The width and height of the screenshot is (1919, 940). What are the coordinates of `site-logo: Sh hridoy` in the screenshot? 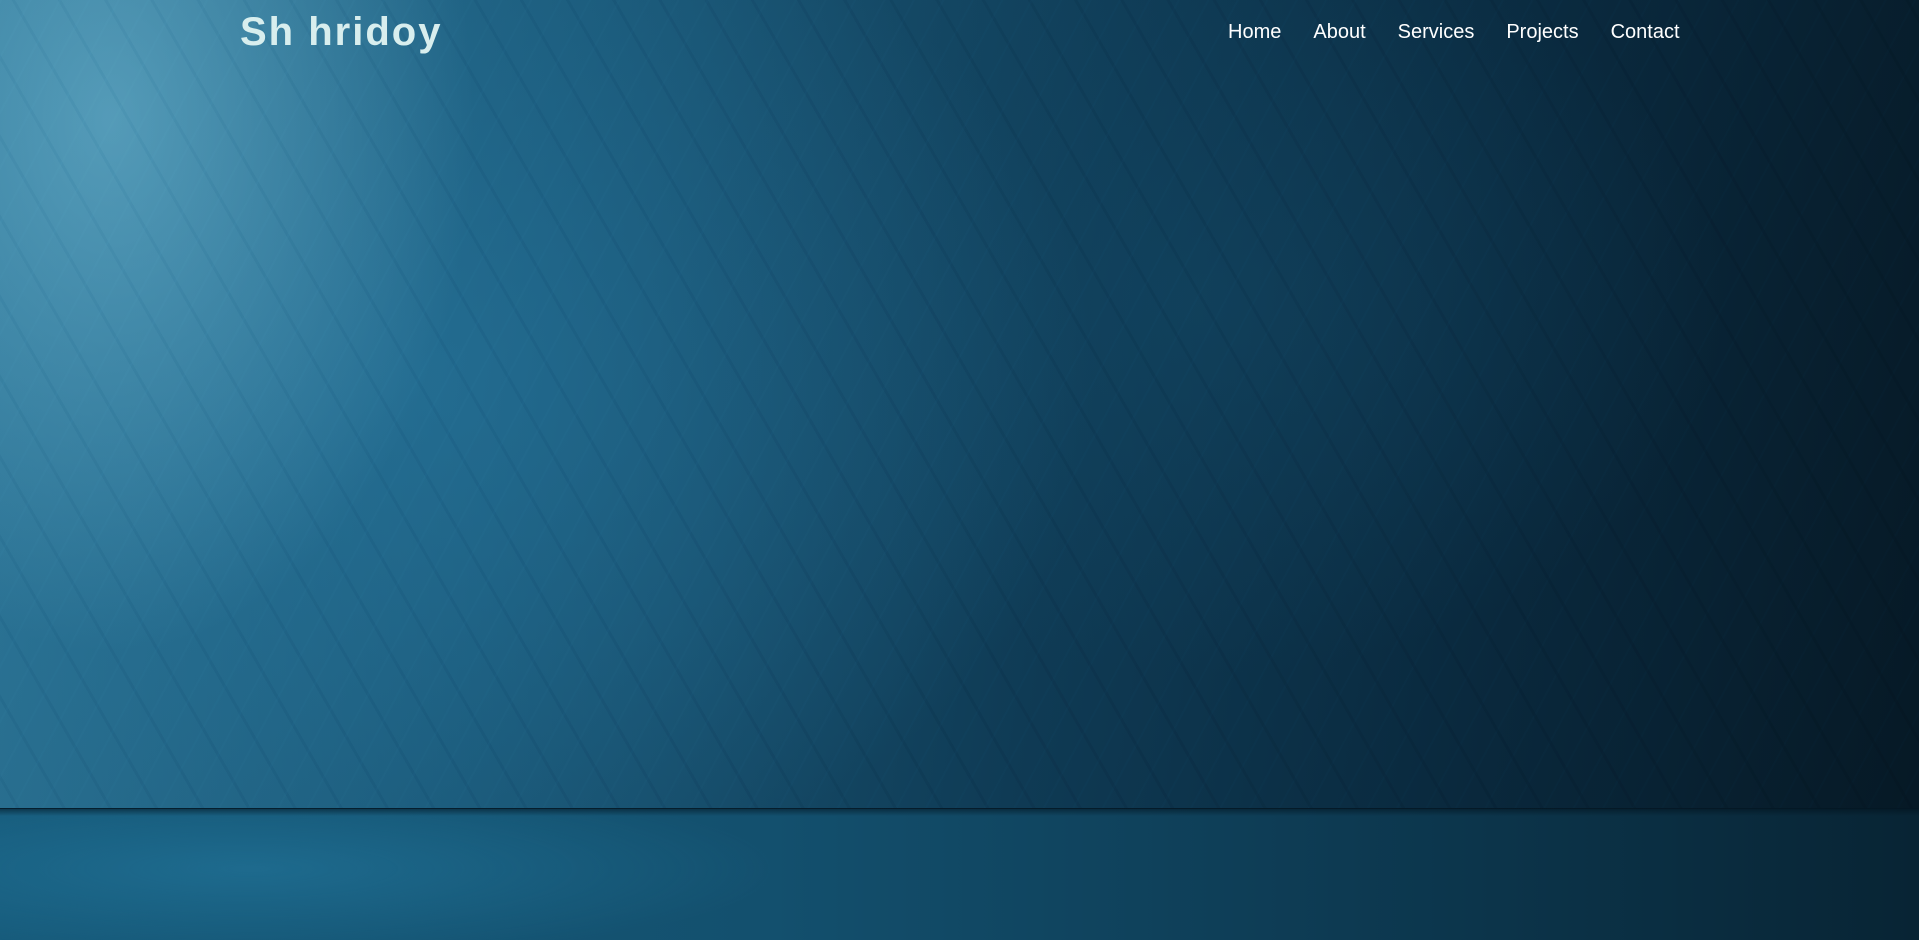 It's located at (341, 32).